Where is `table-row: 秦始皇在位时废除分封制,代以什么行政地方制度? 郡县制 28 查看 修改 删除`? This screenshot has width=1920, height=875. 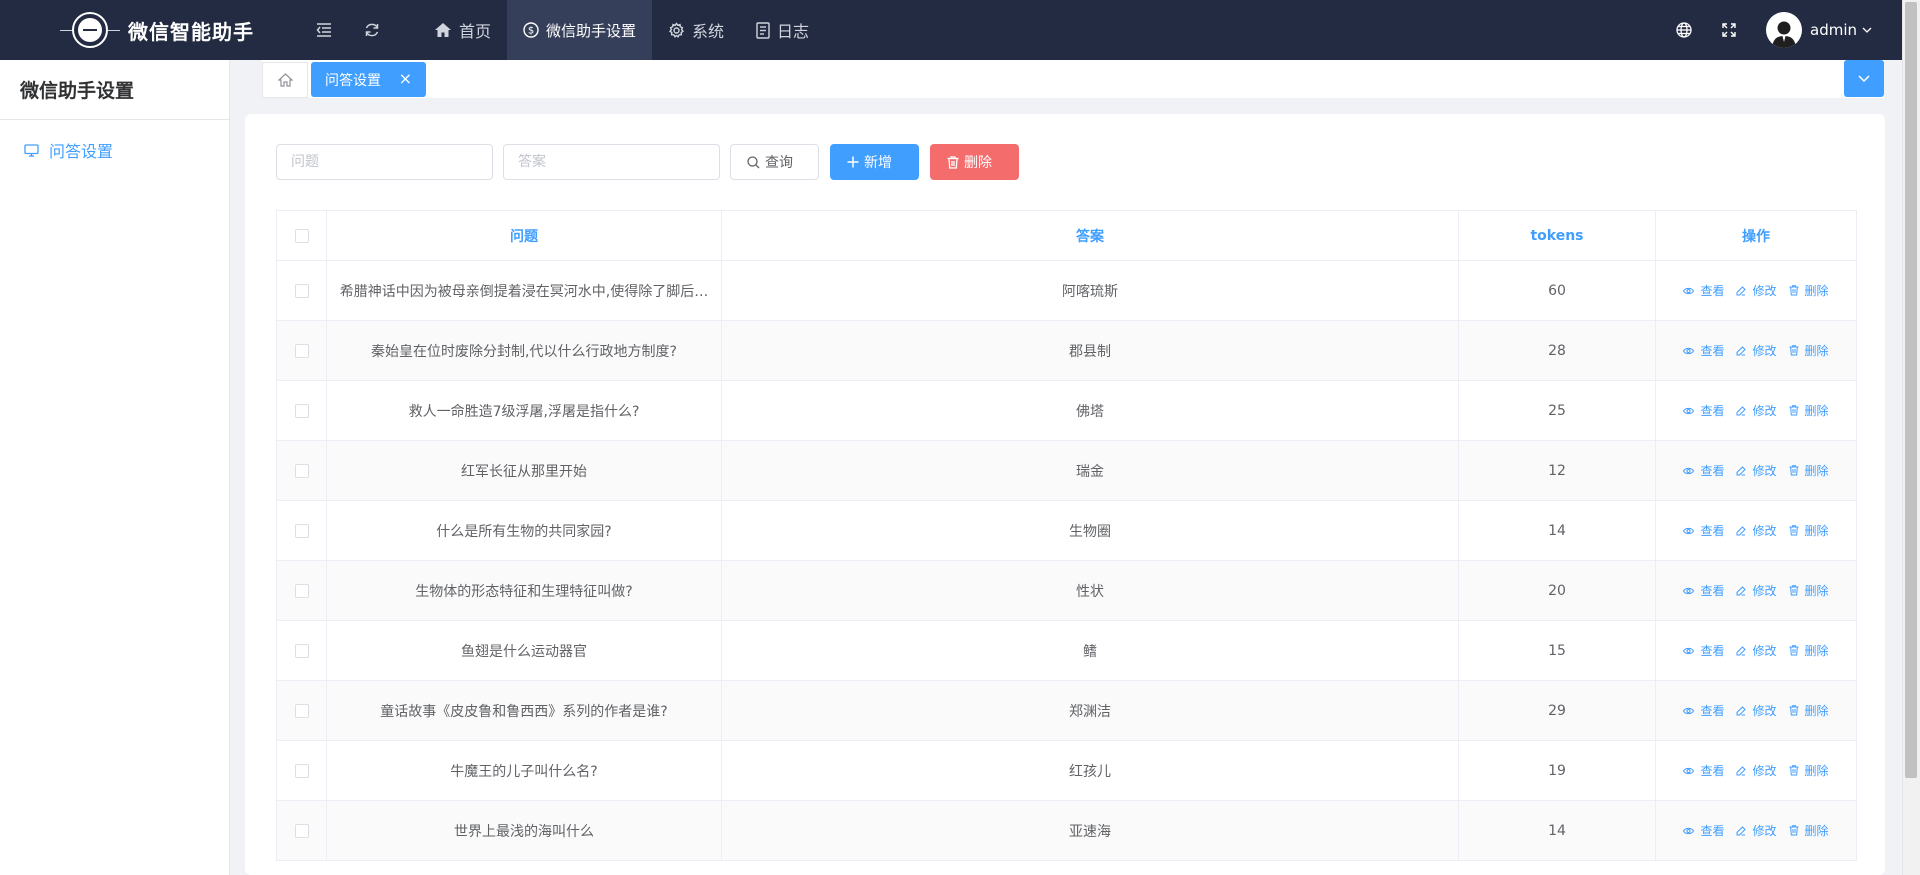 table-row: 秦始皇在位时废除分封制,代以什么行政地方制度? 郡县制 28 查看 修改 删除 is located at coordinates (1066, 350).